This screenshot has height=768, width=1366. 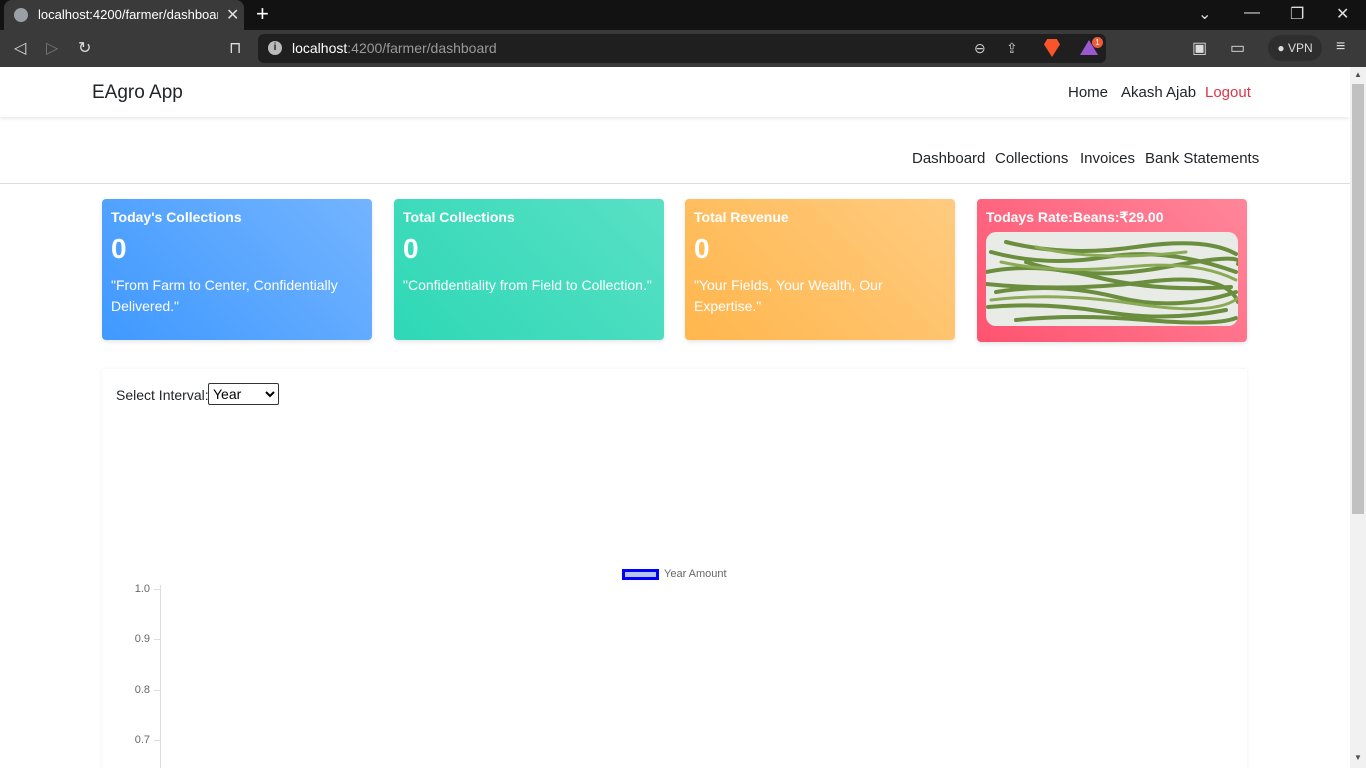 What do you see at coordinates (1342, 14) in the screenshot?
I see `close-window-icon: ✕` at bounding box center [1342, 14].